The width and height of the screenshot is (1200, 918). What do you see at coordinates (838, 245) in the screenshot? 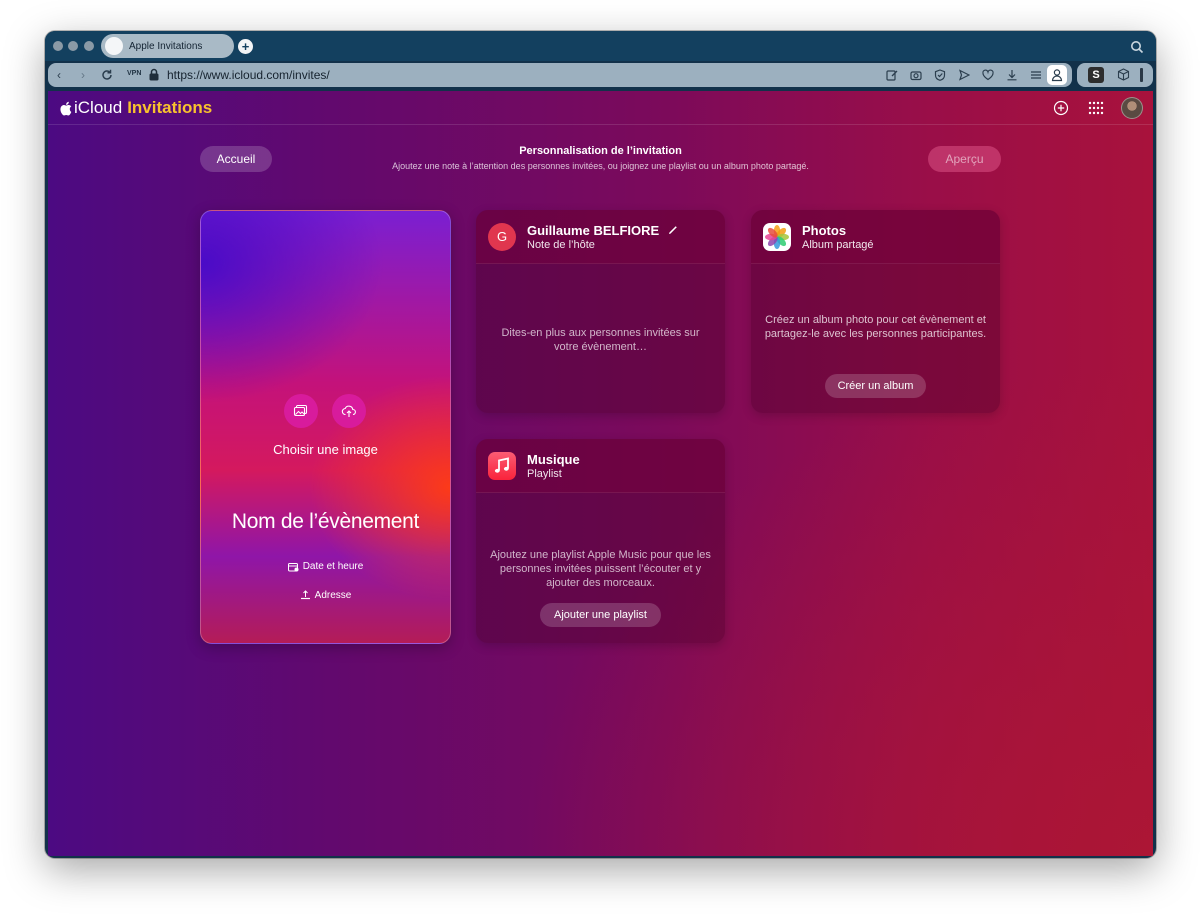
I see `photos-subtitle: Album partagé` at bounding box center [838, 245].